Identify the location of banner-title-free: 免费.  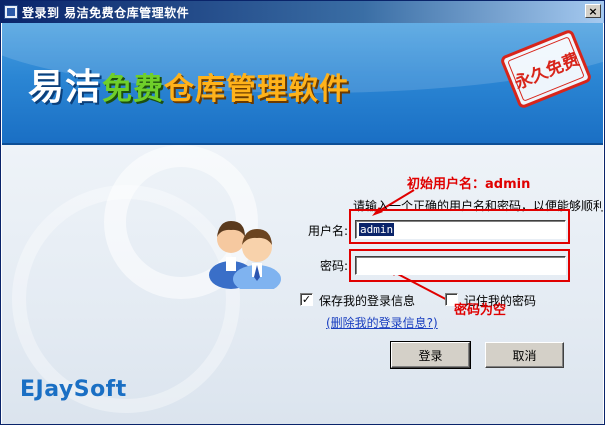
(133, 89).